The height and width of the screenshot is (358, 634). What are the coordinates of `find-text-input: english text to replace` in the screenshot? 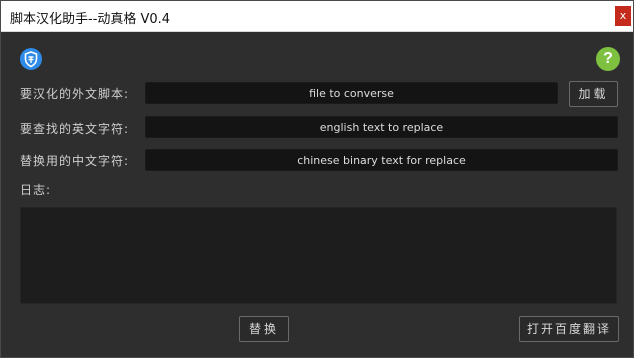 It's located at (381, 127).